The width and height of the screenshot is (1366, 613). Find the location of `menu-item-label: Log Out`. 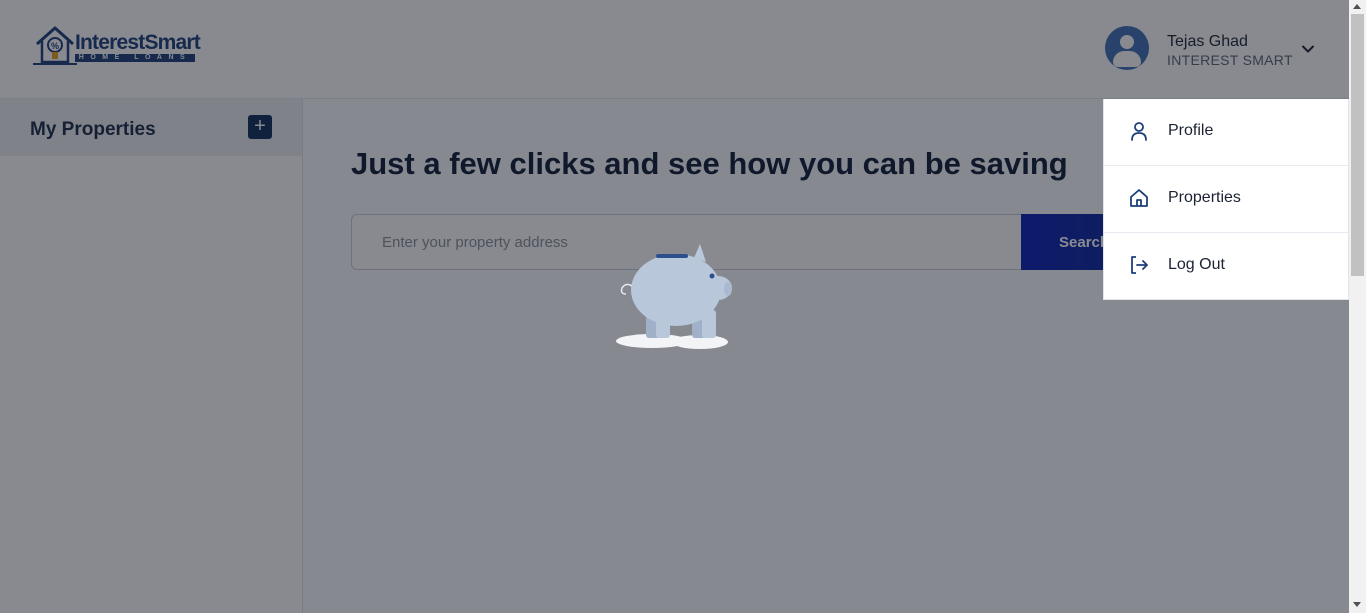

menu-item-label: Log Out is located at coordinates (1196, 264).